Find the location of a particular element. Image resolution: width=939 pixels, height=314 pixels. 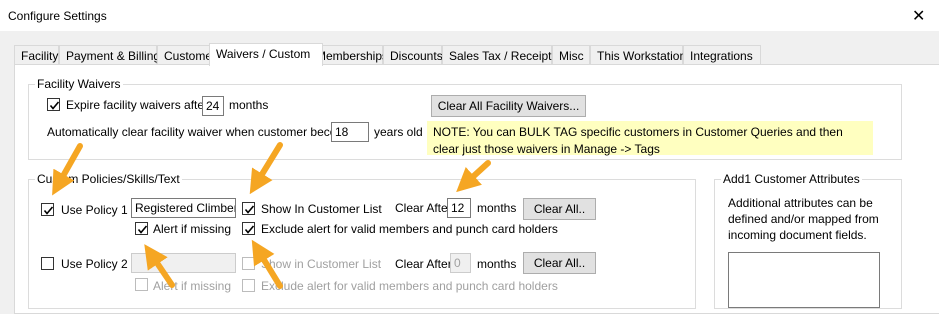

custom-policies-title: Custom Policies/Skills/Text is located at coordinates (108, 179).